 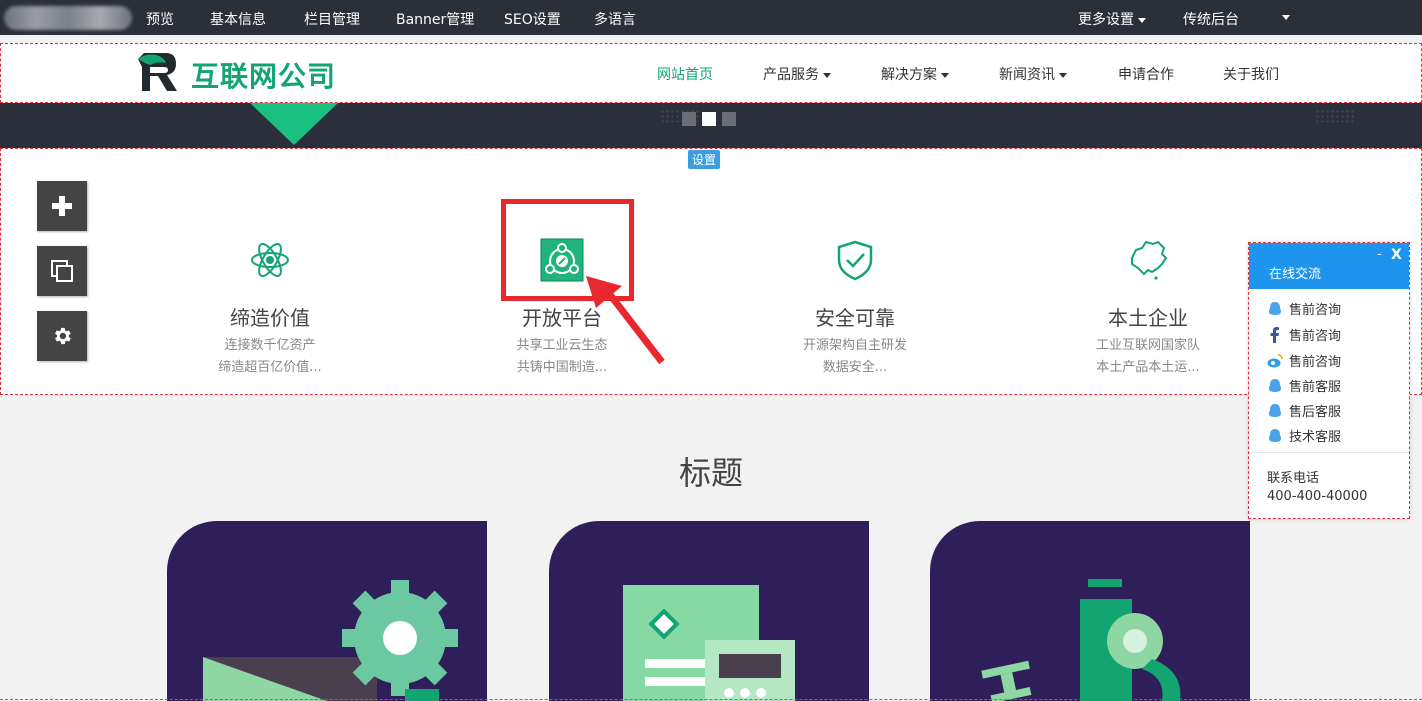 I want to click on admin-nav-column-manage: 栏目管理, so click(x=332, y=19).